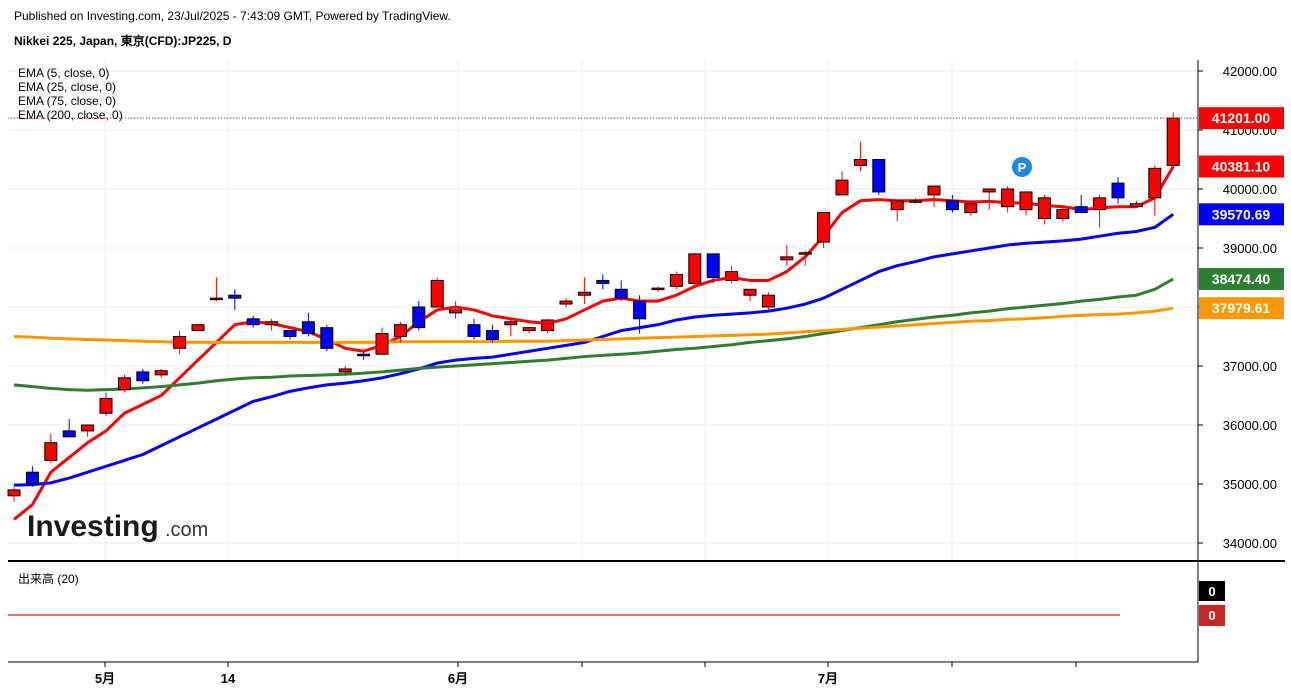 This screenshot has height=695, width=1291. Describe the element at coordinates (1250, 484) in the screenshot. I see `y-tick-label: 35000.00` at that location.